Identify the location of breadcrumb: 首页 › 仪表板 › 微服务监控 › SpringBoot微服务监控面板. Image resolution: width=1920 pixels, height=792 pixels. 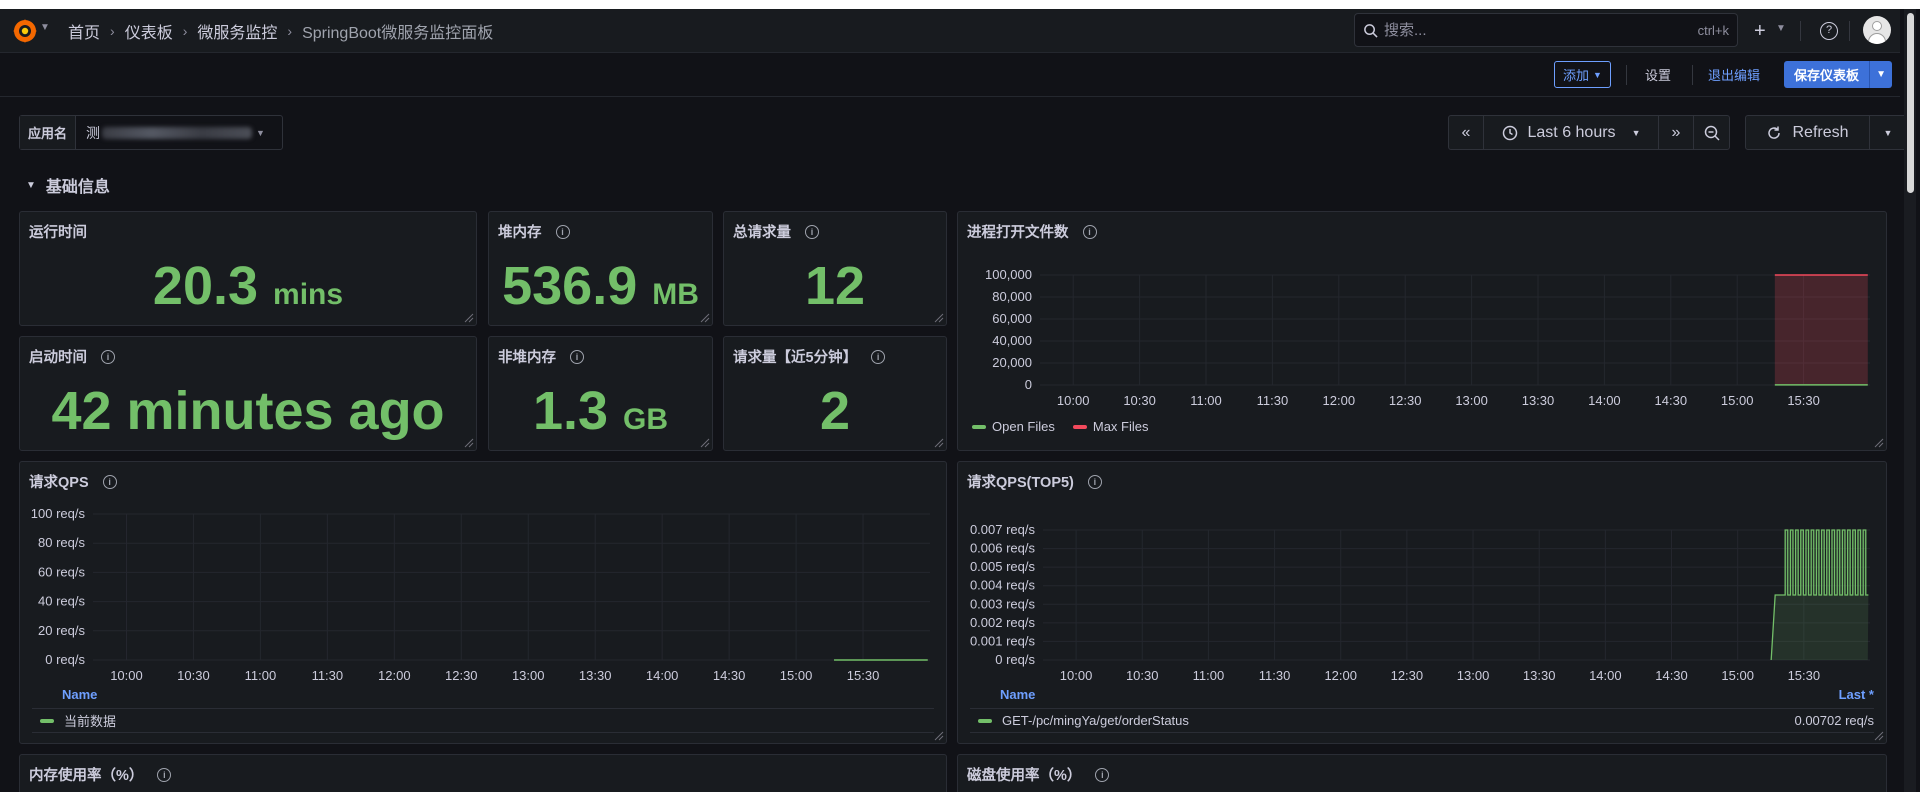
(280, 31).